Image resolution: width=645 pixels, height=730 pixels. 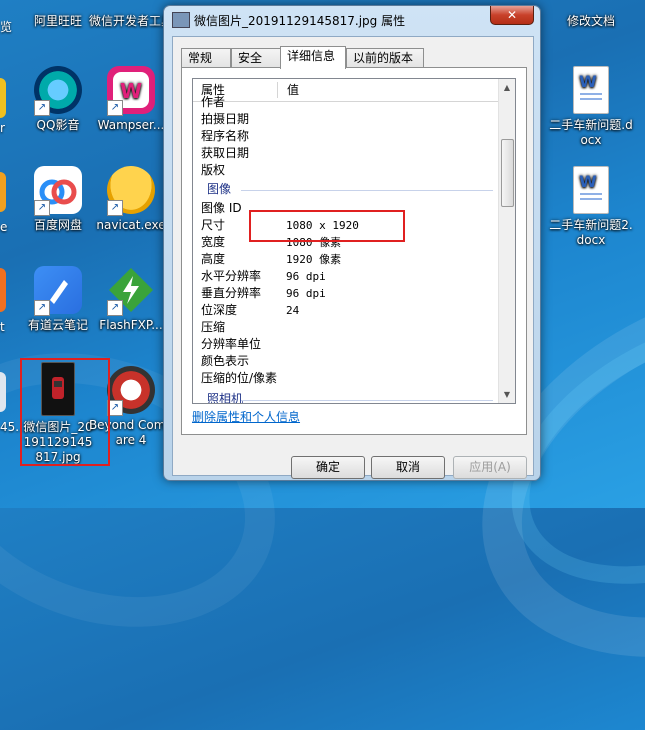 What do you see at coordinates (58, 442) in the screenshot?
I see `desktop-icon-label: 微信图片_20191129145817.jpg` at bounding box center [58, 442].